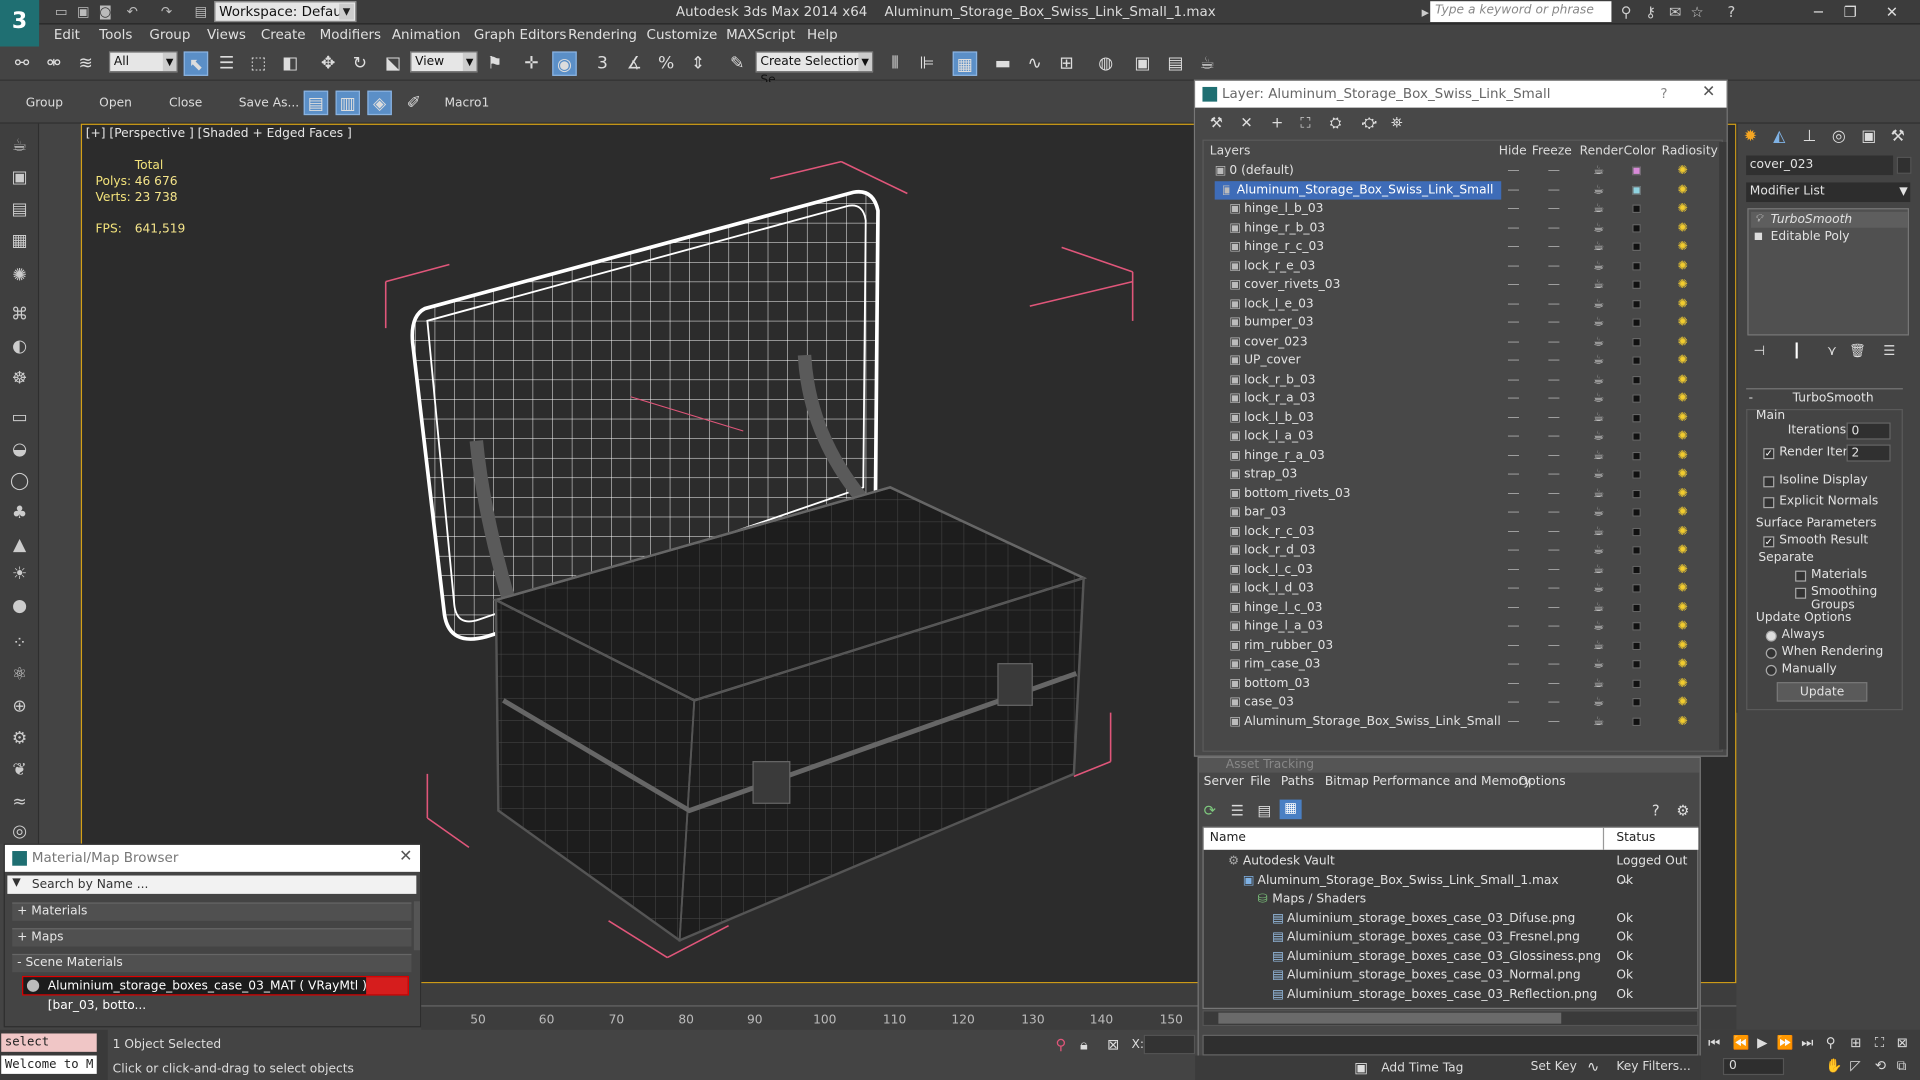 Image resolution: width=1920 pixels, height=1080 pixels. What do you see at coordinates (1902, 1043) in the screenshot?
I see `maximize-viewport-icon: ⊠` at bounding box center [1902, 1043].